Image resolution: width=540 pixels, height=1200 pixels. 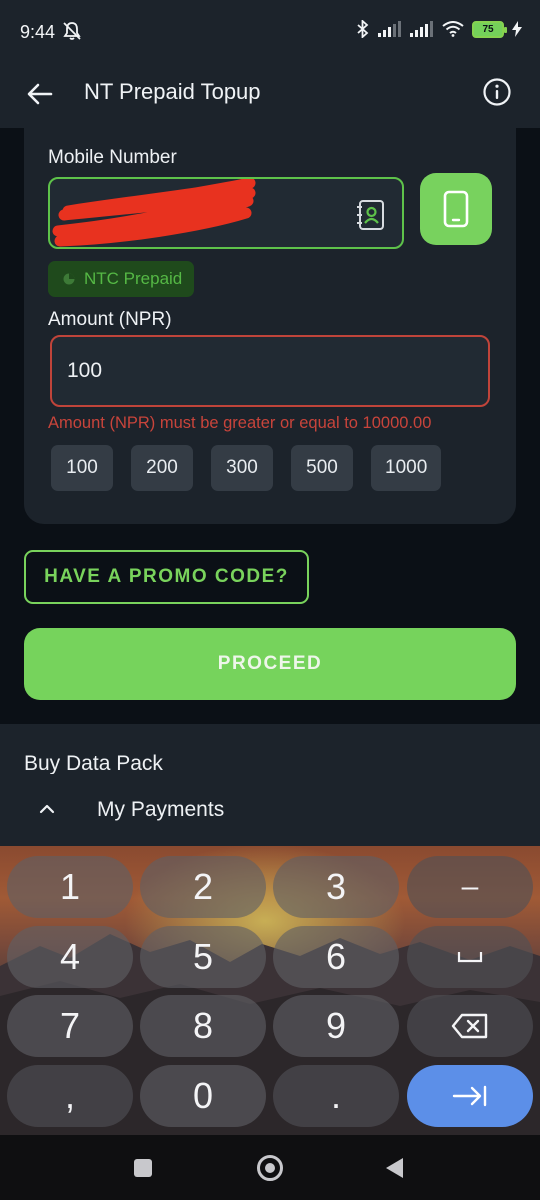 I want to click on app-header: NT Prepaid Topup, so click(x=270, y=95).